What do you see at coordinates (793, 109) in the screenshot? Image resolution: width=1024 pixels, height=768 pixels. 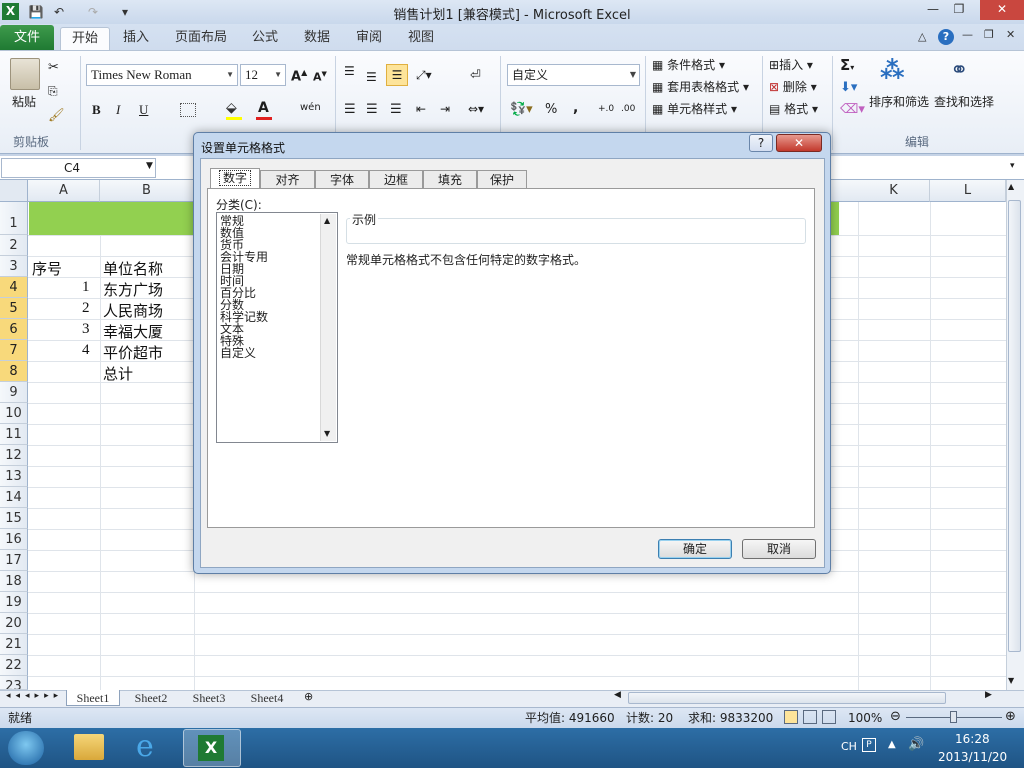 I see `format-cells-button: ▤ 格式 ▾` at bounding box center [793, 109].